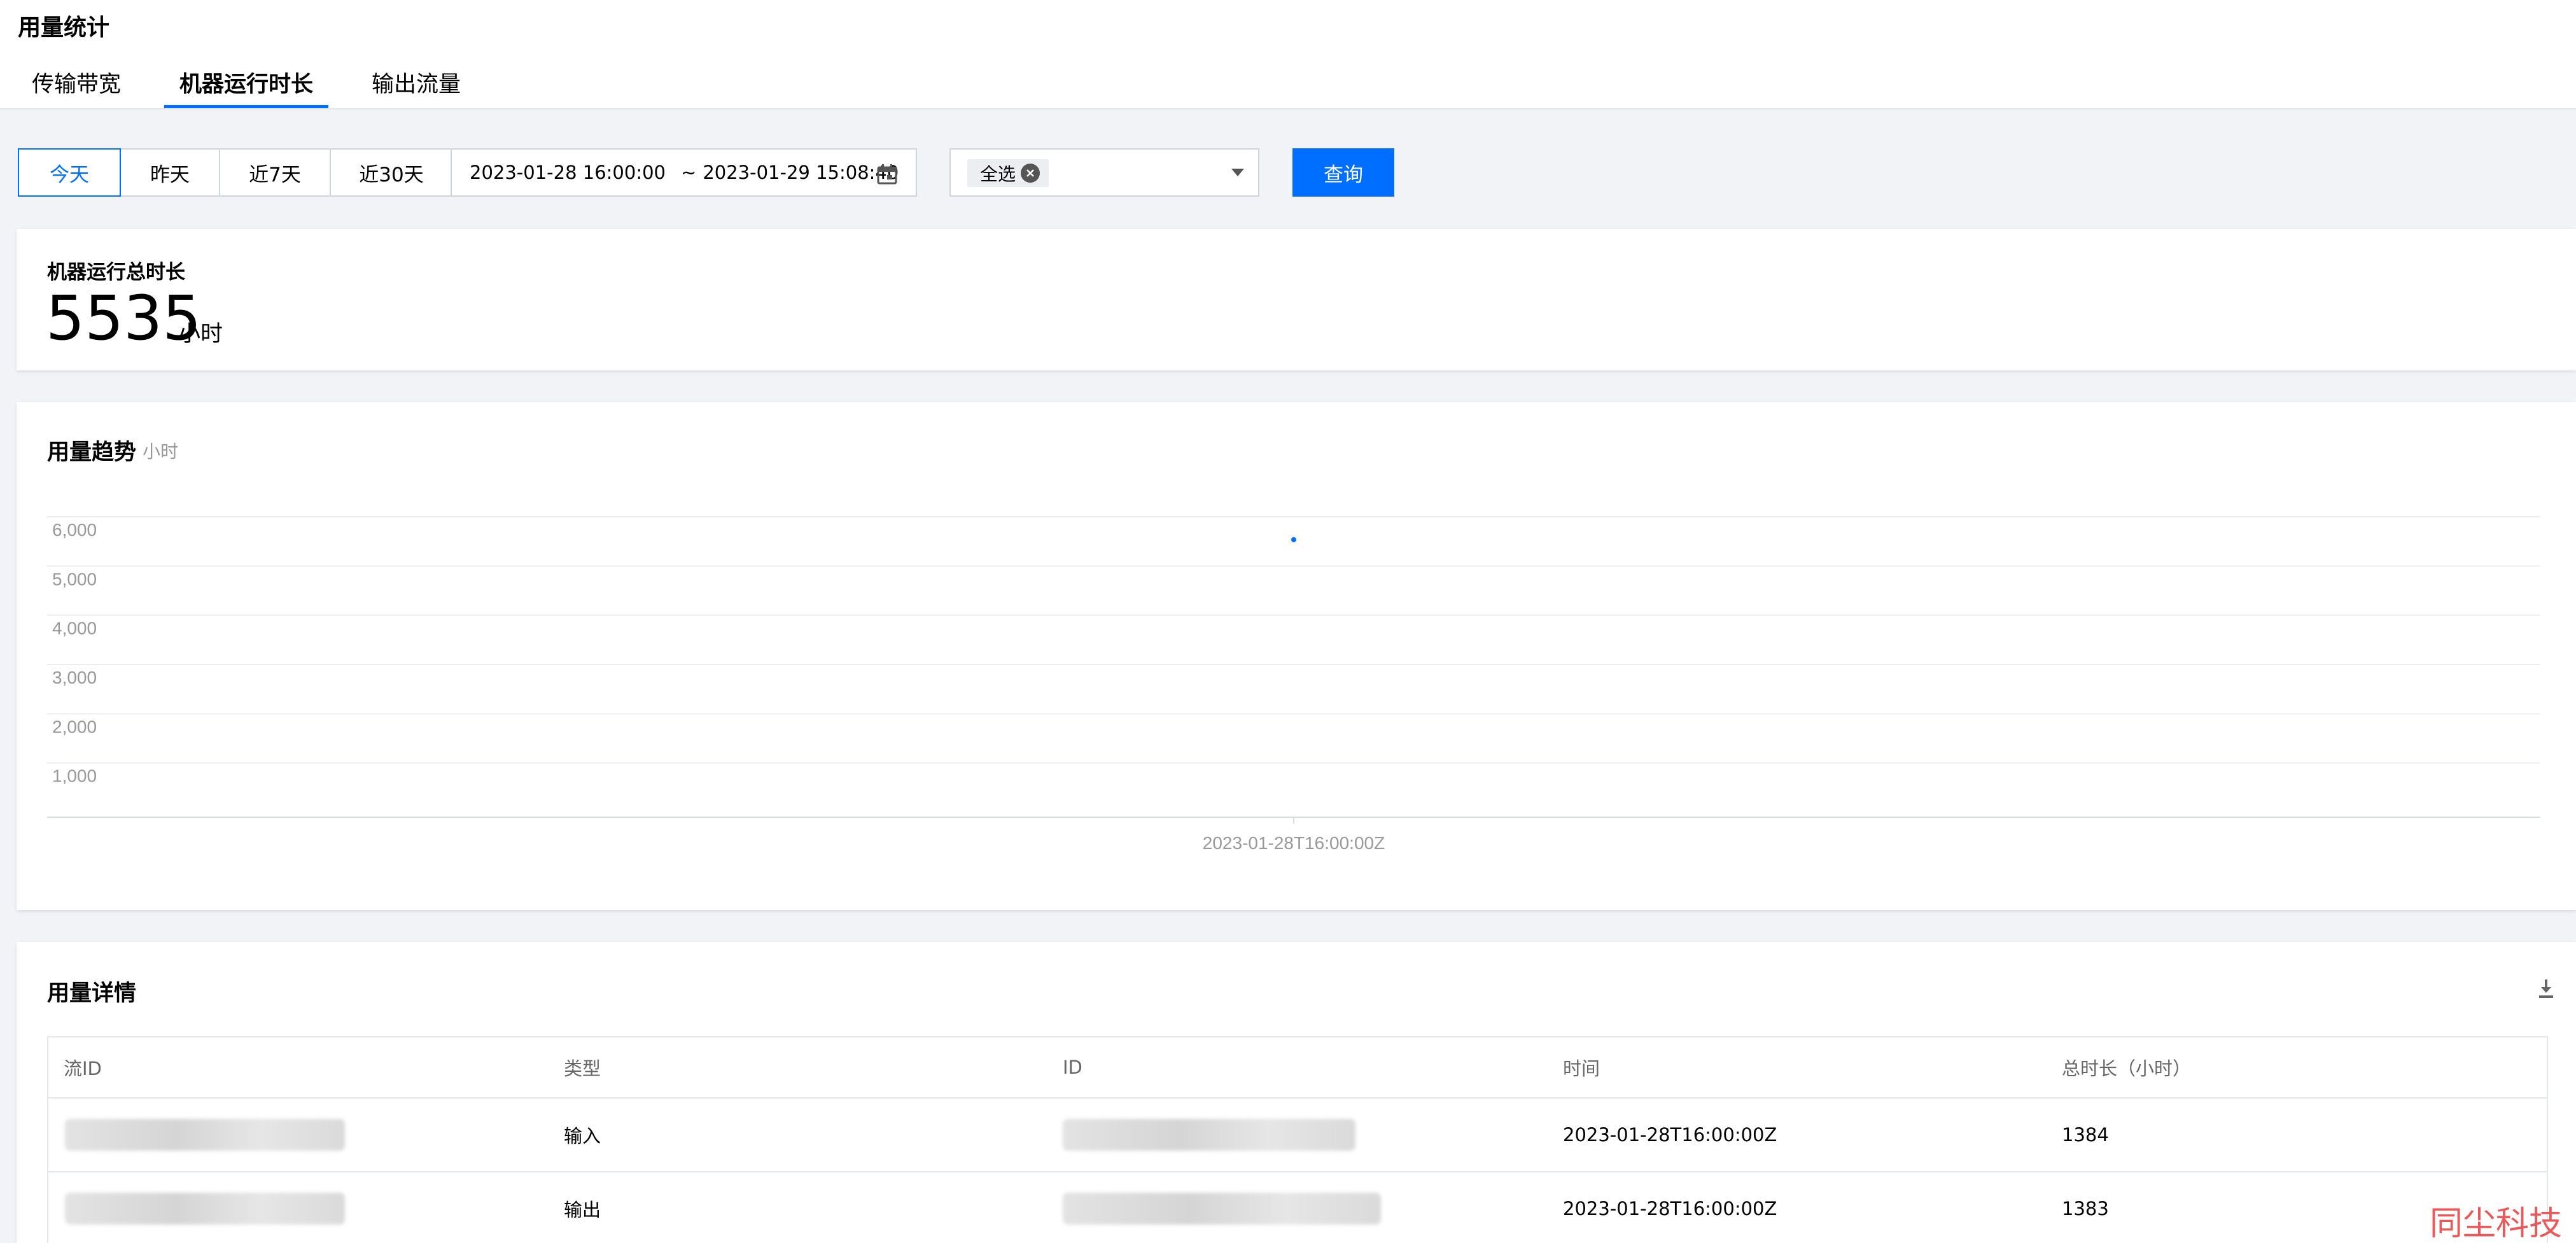 The width and height of the screenshot is (2576, 1243). What do you see at coordinates (1581, 1068) in the screenshot?
I see `column-header-time: 时间` at bounding box center [1581, 1068].